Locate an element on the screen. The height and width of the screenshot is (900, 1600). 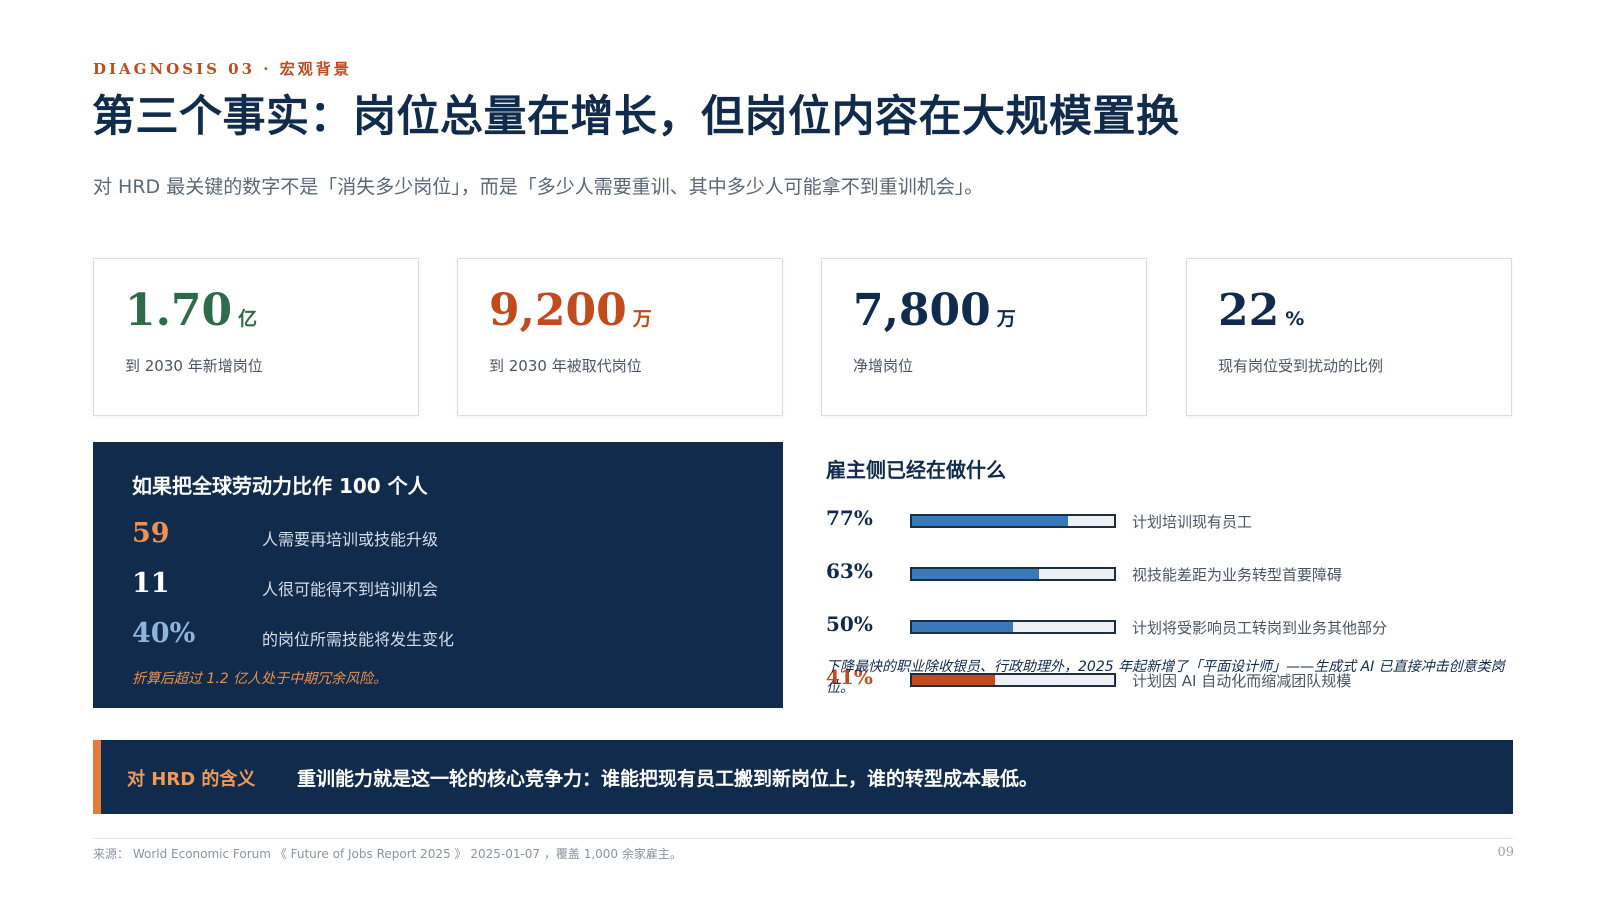
stat-value: 9,200 万 is located at coordinates (570, 310).